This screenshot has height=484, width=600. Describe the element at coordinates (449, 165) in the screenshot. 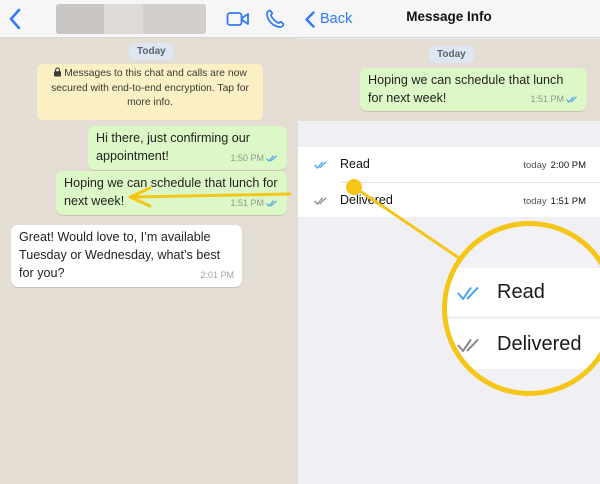

I see `receipt-row-read: Read today 2:00 PM` at that location.